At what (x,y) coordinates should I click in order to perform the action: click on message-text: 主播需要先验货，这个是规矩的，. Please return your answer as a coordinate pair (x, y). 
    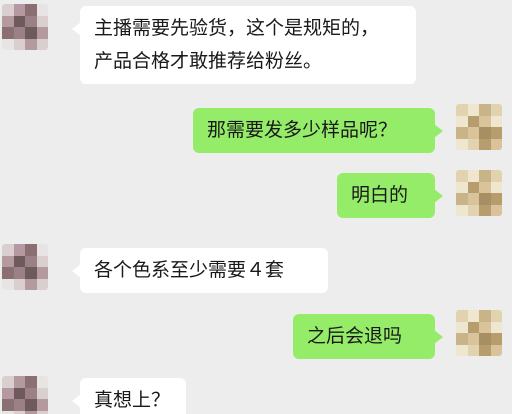
    Looking at the image, I should click on (237, 28).